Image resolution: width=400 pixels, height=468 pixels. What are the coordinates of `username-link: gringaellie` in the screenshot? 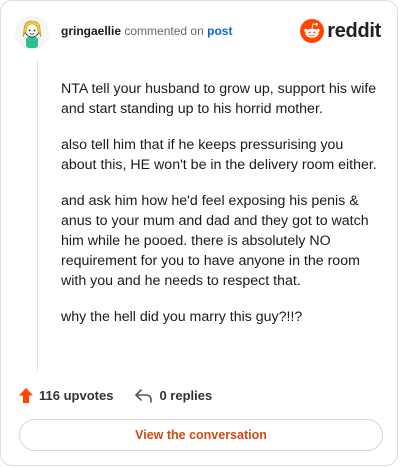 It's located at (91, 31).